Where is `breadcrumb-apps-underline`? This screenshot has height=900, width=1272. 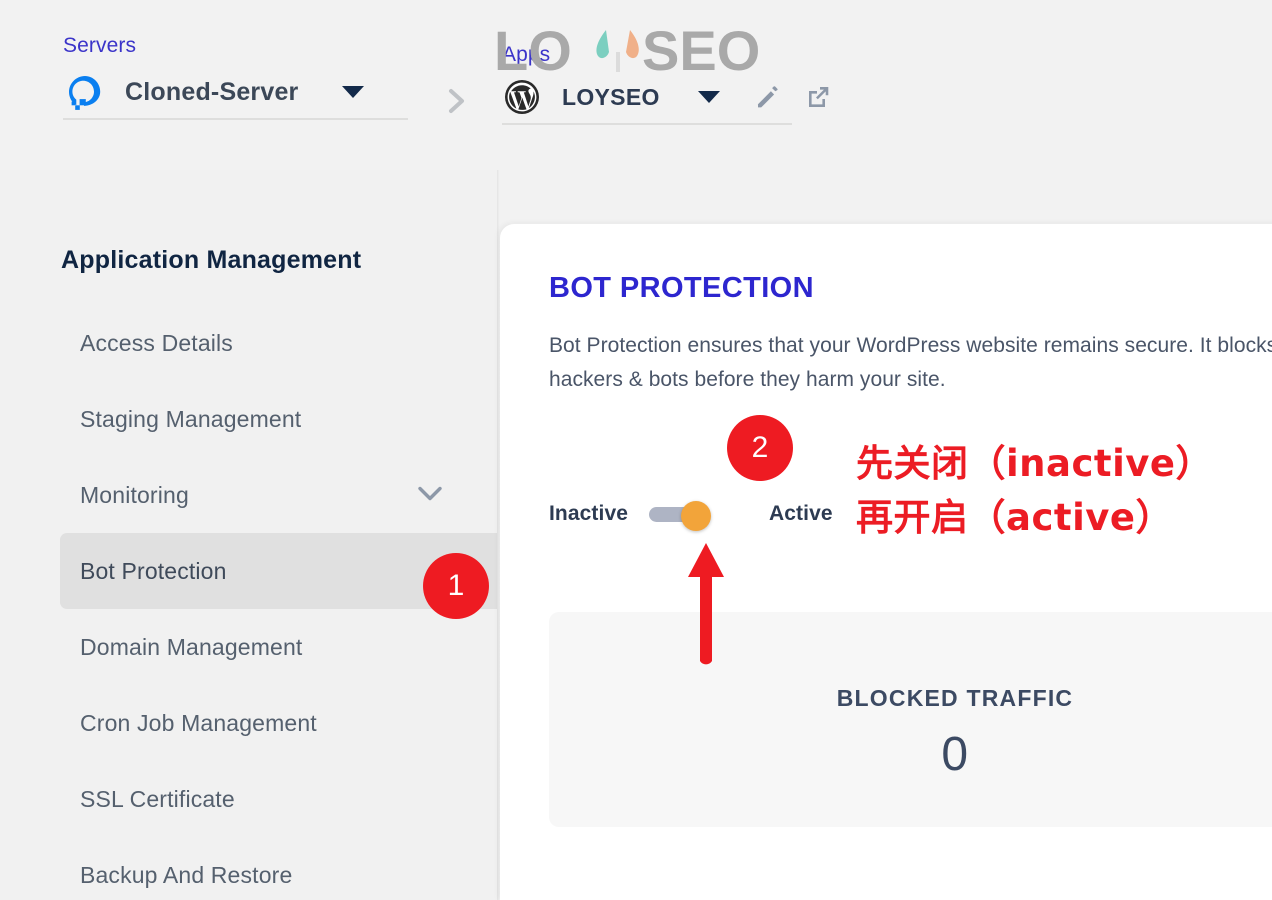 breadcrumb-apps-underline is located at coordinates (647, 124).